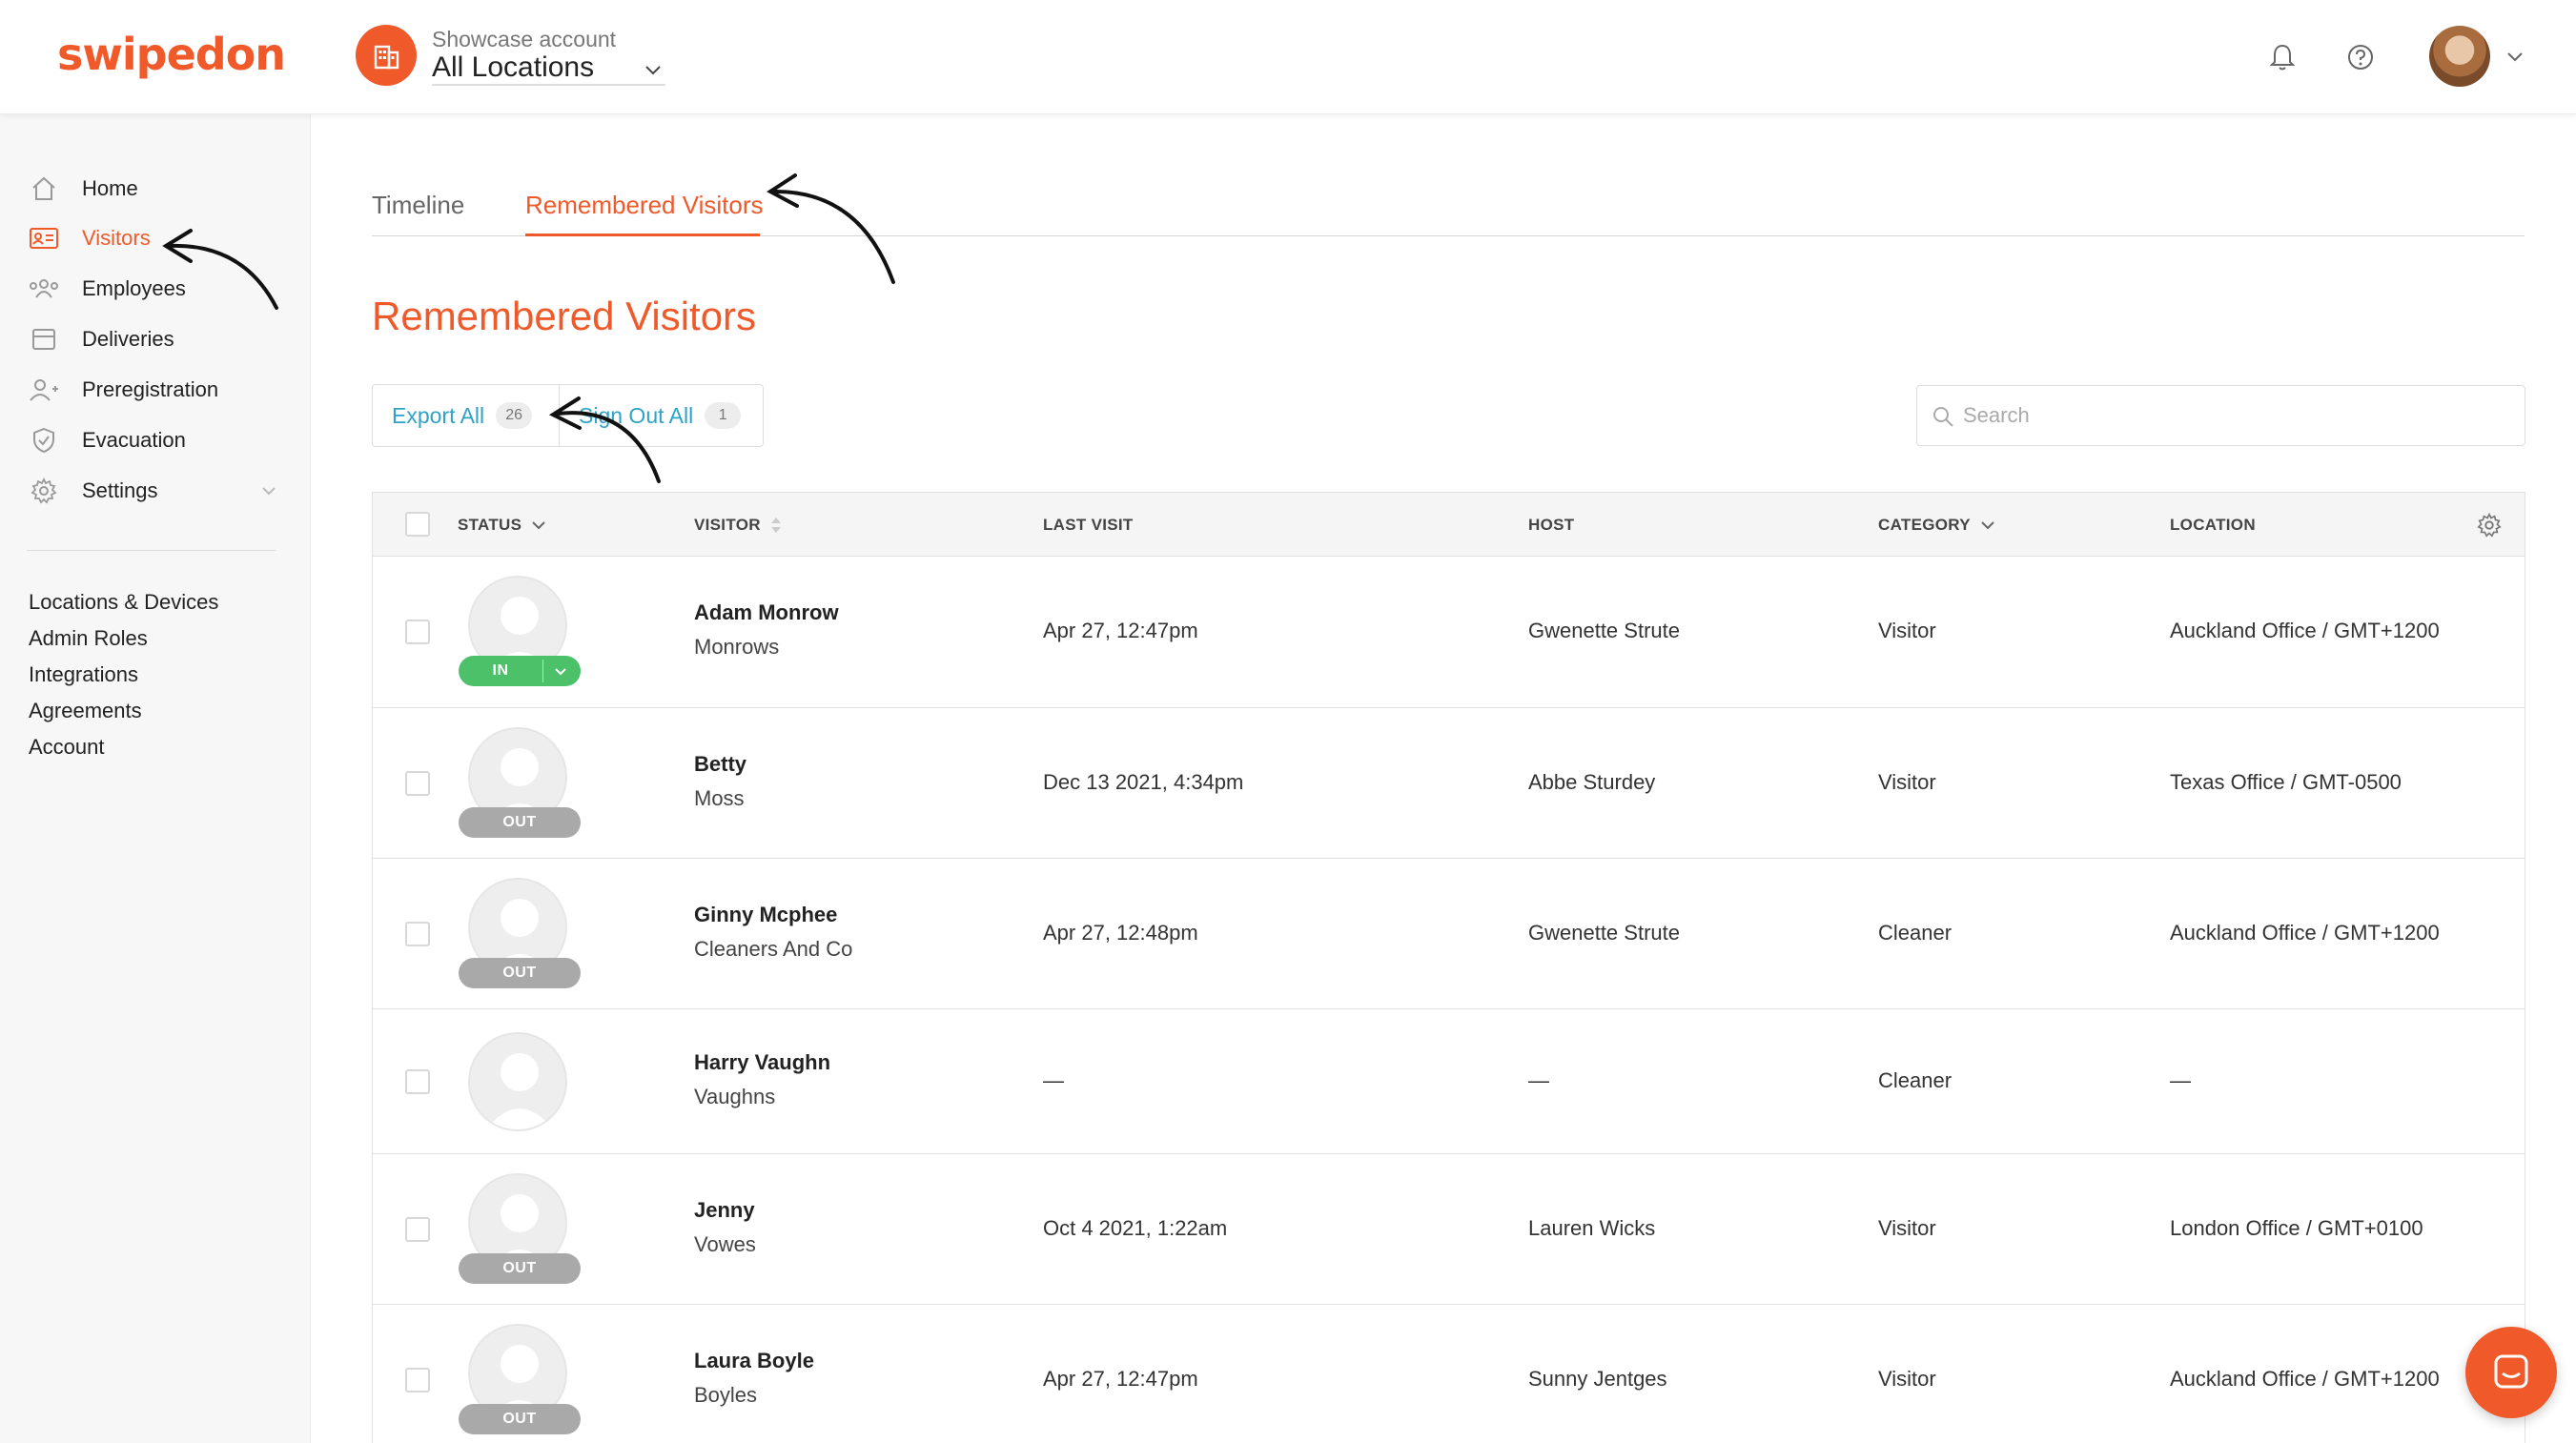 The image size is (2576, 1443). I want to click on page-title: Remembered Visitors, so click(565, 316).